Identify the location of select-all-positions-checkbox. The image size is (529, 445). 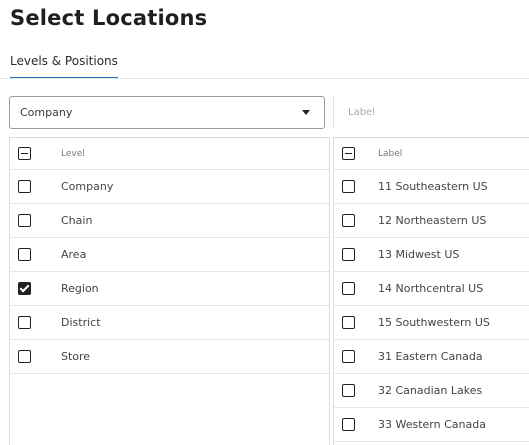
(348, 153).